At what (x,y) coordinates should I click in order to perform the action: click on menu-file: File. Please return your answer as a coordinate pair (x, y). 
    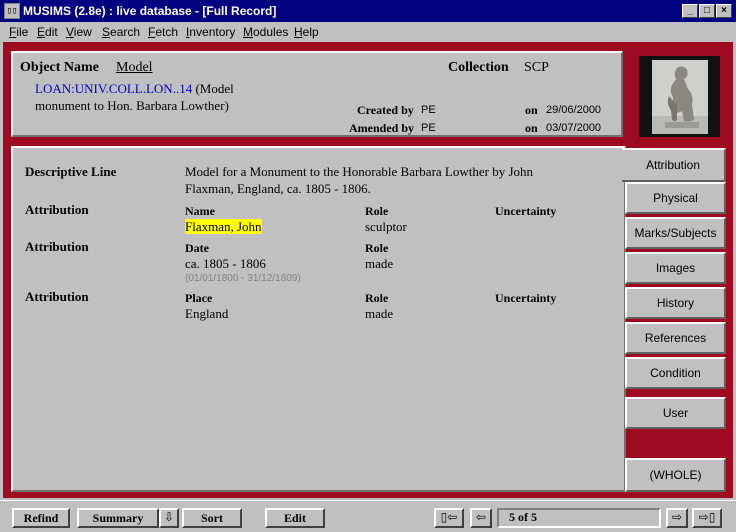
    Looking at the image, I should click on (18, 32).